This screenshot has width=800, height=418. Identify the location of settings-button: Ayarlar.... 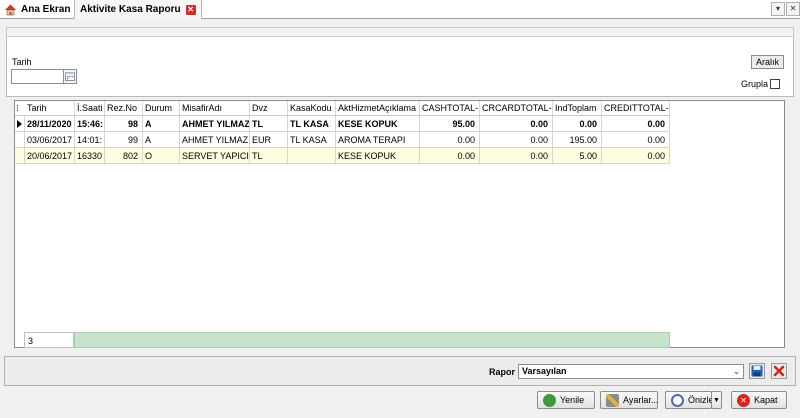
(629, 400).